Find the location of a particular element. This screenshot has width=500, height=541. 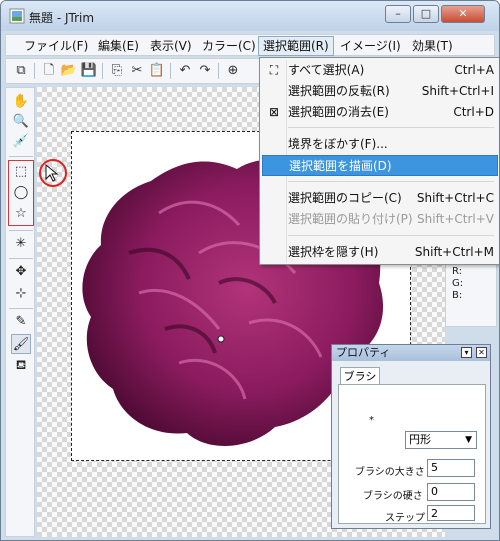

panel-close-icon: ✕ is located at coordinates (481, 352).